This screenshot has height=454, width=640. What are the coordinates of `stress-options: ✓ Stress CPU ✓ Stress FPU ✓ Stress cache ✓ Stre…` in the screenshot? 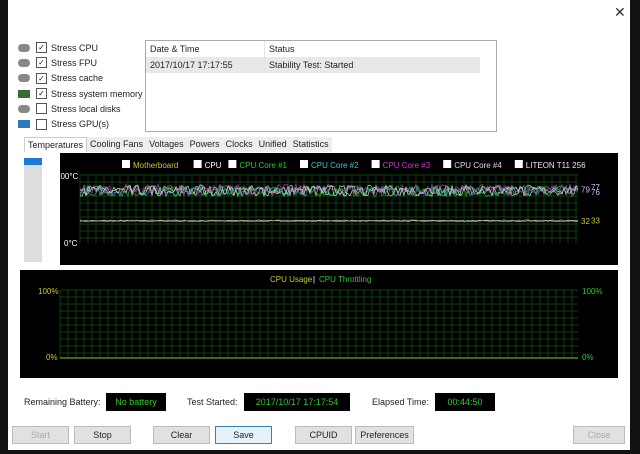 It's located at (80, 86).